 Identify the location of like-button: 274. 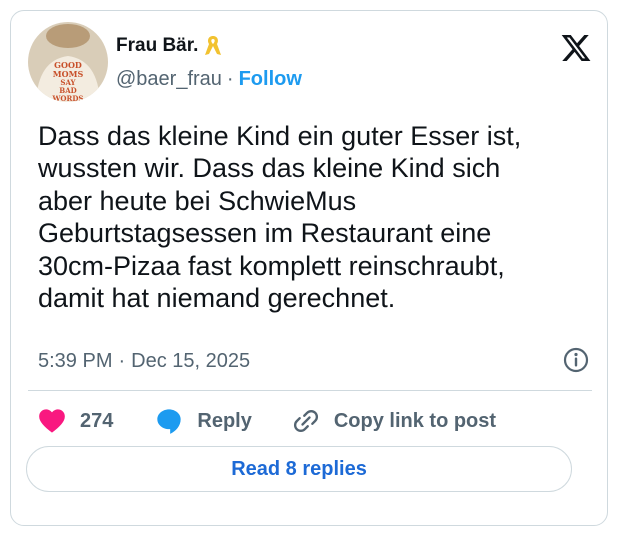
(75, 421).